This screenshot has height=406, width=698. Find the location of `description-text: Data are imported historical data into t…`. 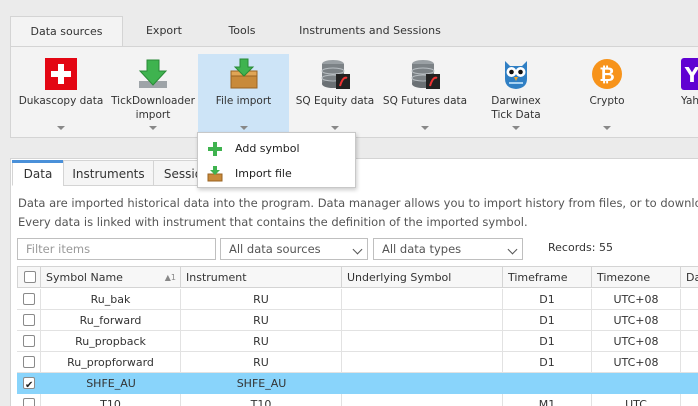

description-text: Data are imported historical data into t… is located at coordinates (358, 213).